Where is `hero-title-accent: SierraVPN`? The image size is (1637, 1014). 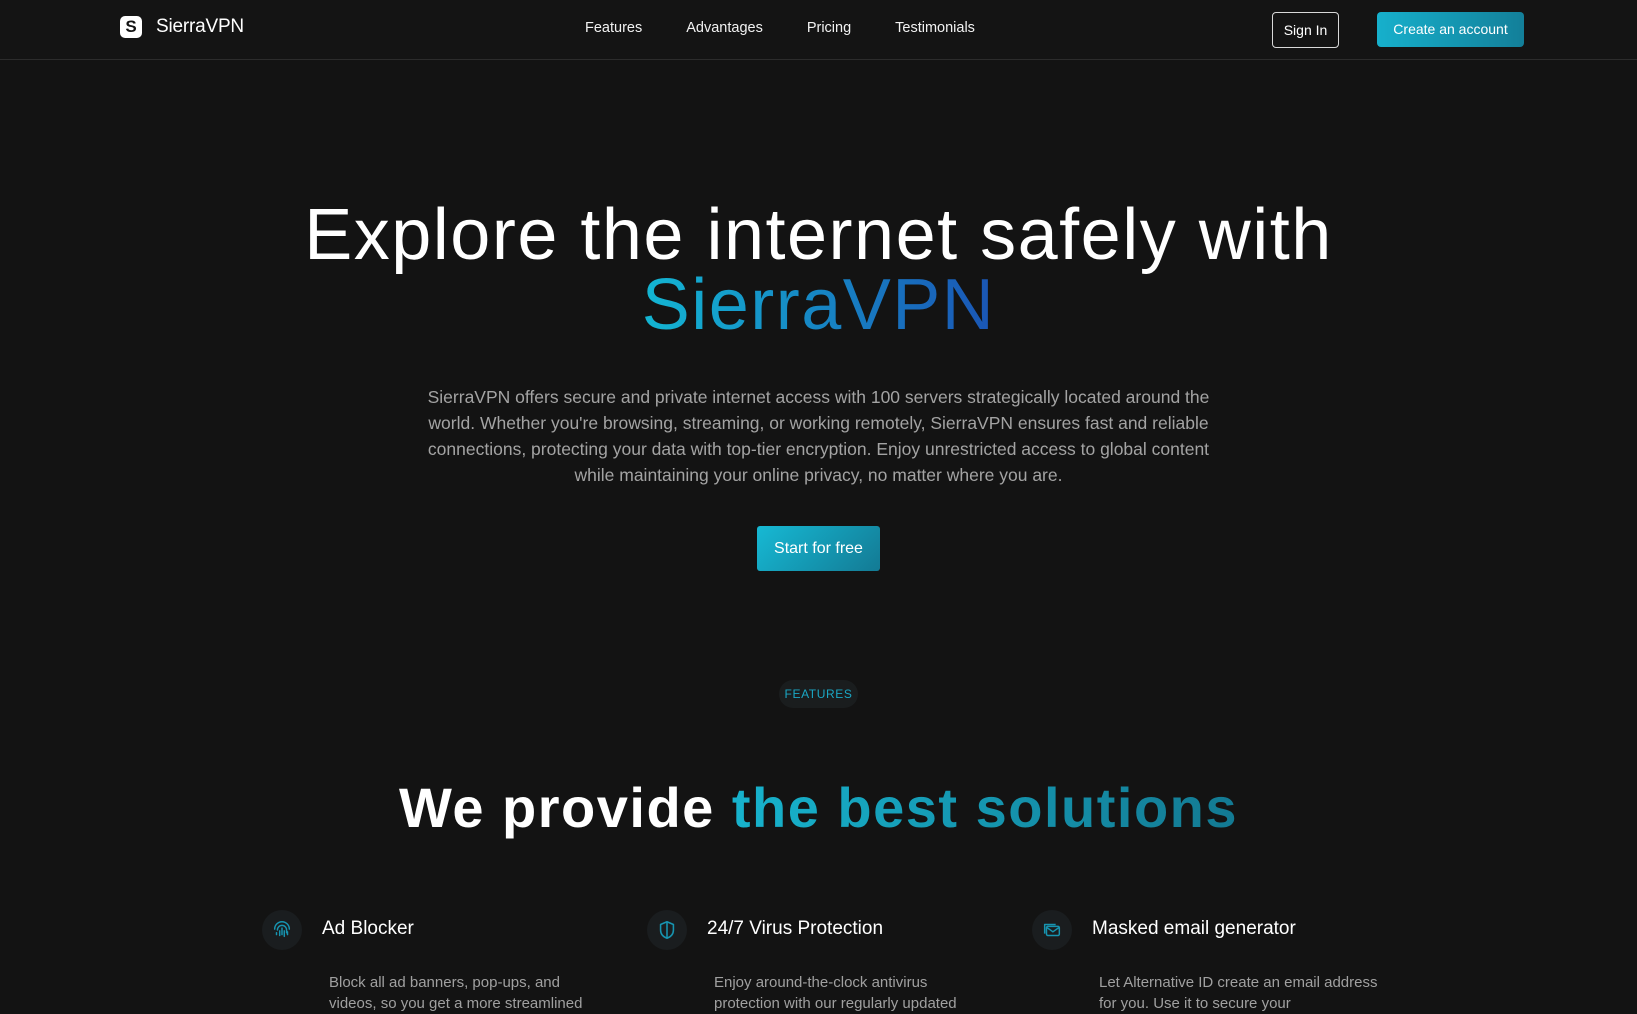
hero-title-accent: SierraVPN is located at coordinates (818, 305).